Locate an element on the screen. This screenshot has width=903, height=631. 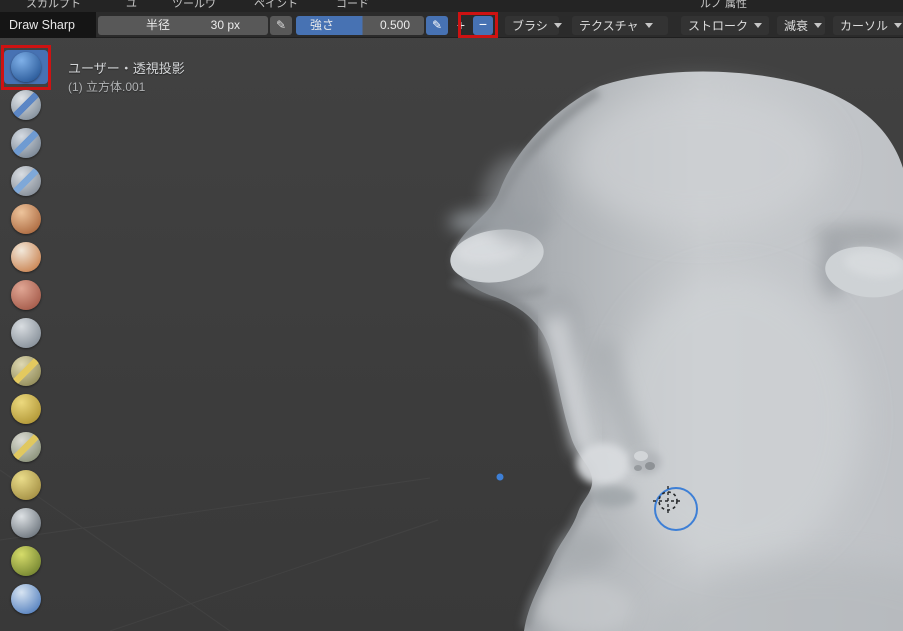
tool-clay-thumb is located at coordinates (26, 219).